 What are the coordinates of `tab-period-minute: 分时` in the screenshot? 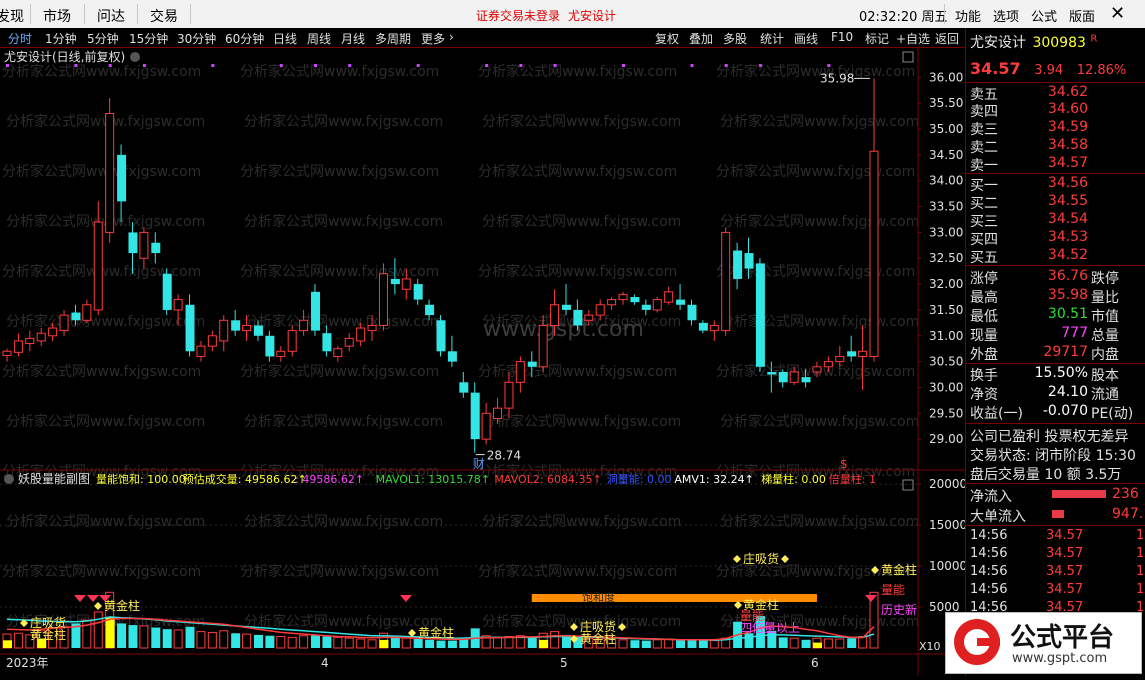 It's located at (20, 38).